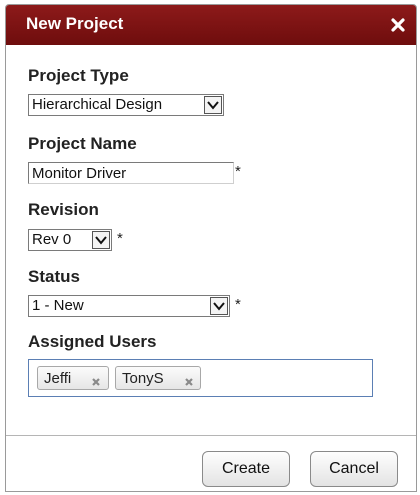 Image resolution: width=420 pixels, height=495 pixels. Describe the element at coordinates (398, 25) in the screenshot. I see `close-icon` at that location.